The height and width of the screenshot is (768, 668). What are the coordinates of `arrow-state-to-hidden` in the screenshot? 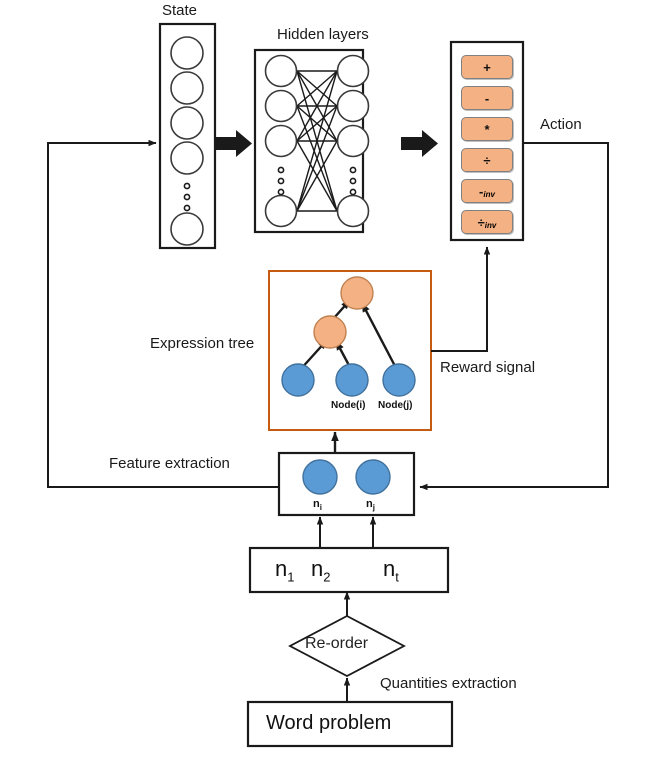 It's located at (233, 143).